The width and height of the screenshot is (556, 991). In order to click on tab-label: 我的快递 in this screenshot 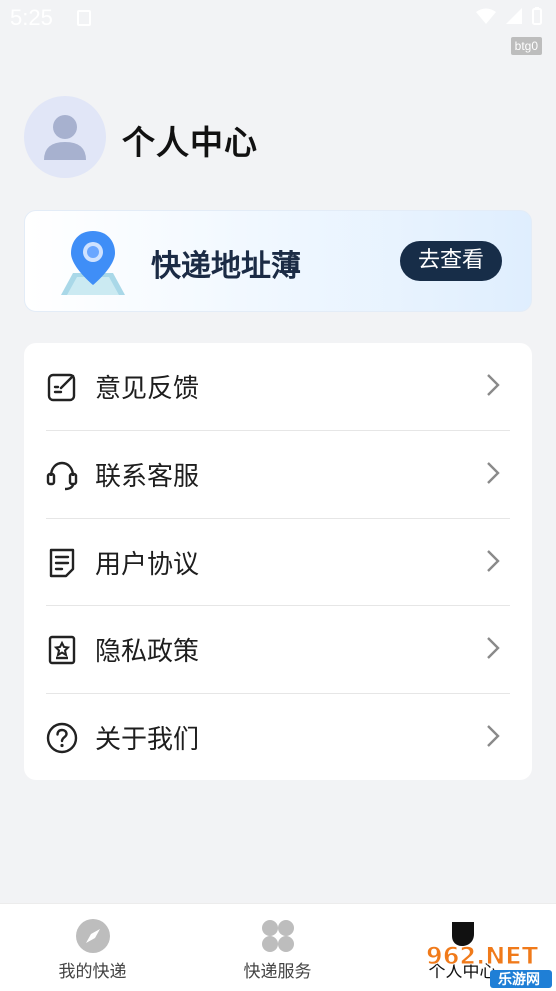, I will do `click(92, 972)`.